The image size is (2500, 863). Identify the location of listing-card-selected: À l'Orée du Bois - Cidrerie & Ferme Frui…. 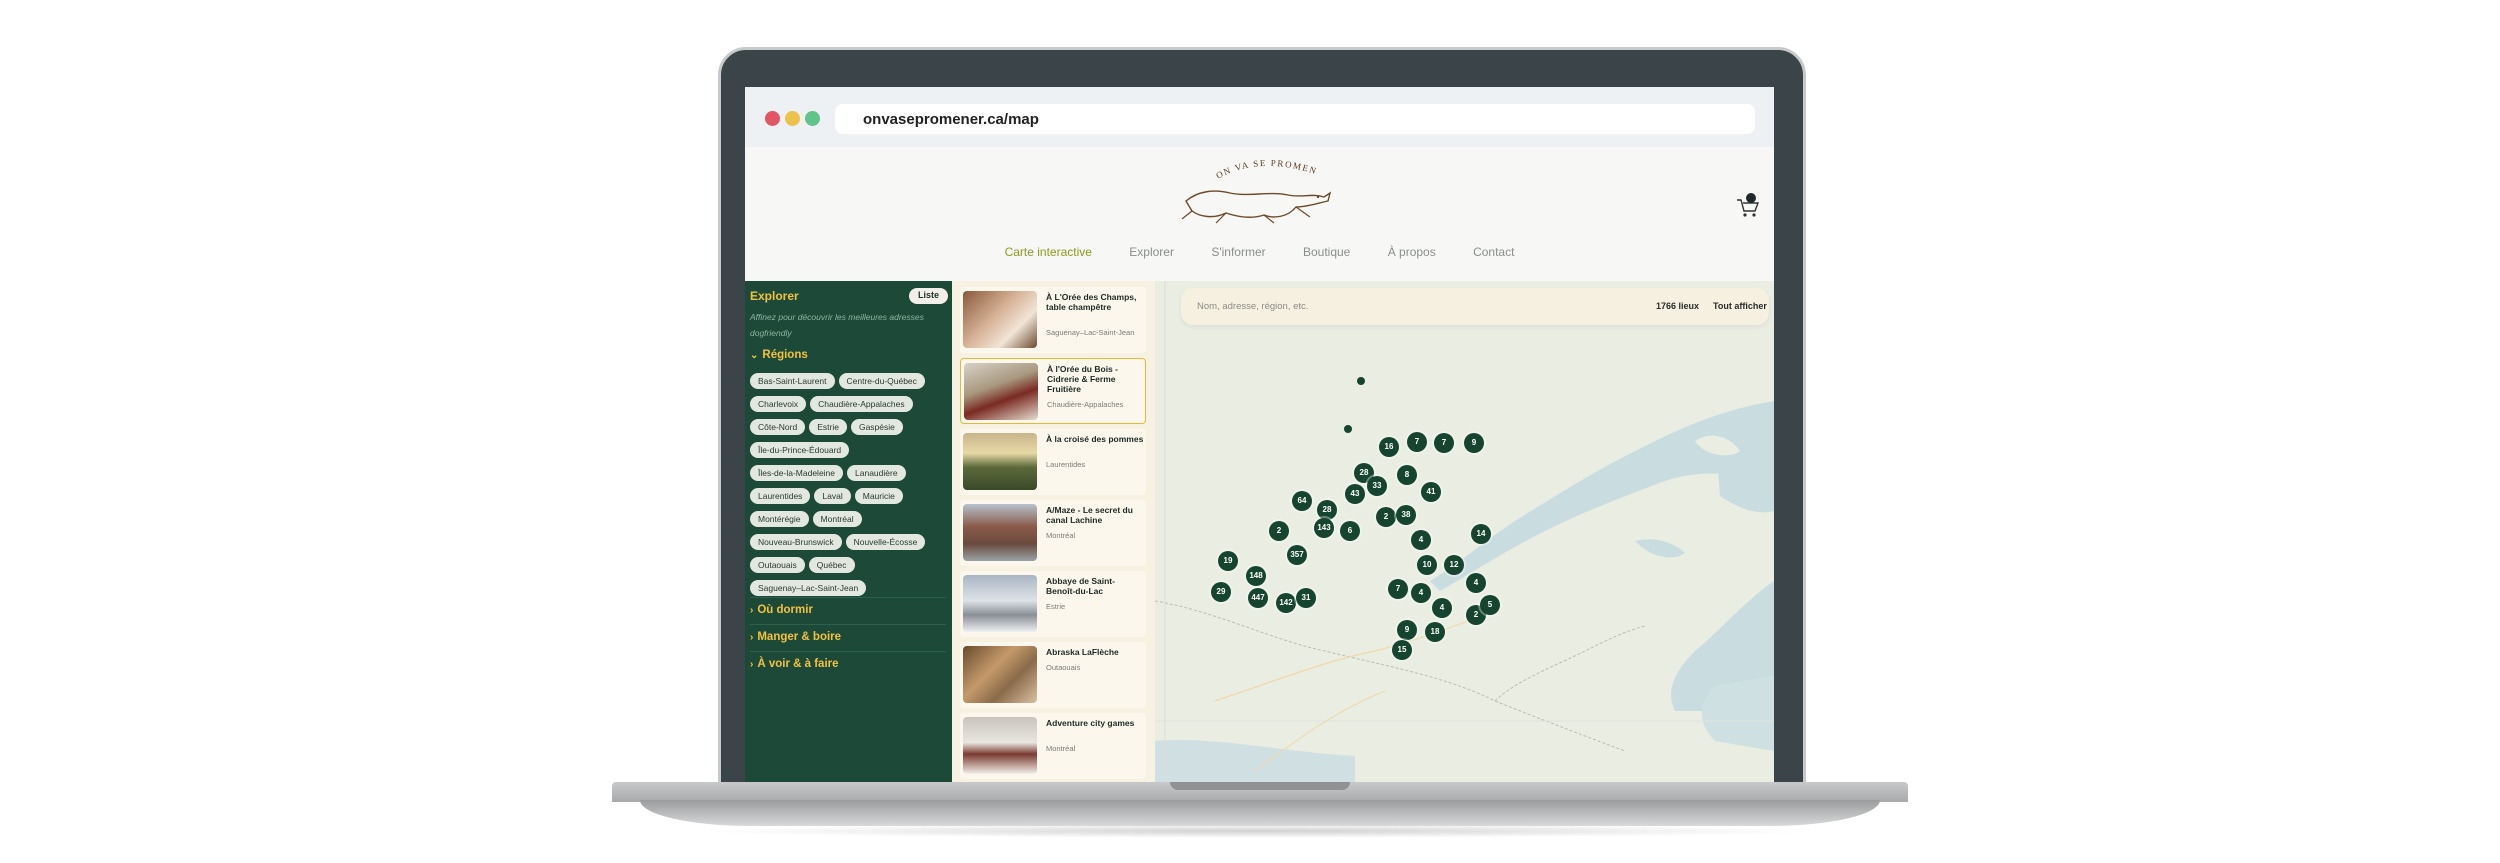
(1053, 391).